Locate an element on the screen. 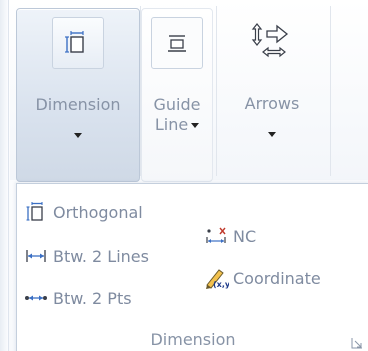  window-edge is located at coordinates (4, 175).